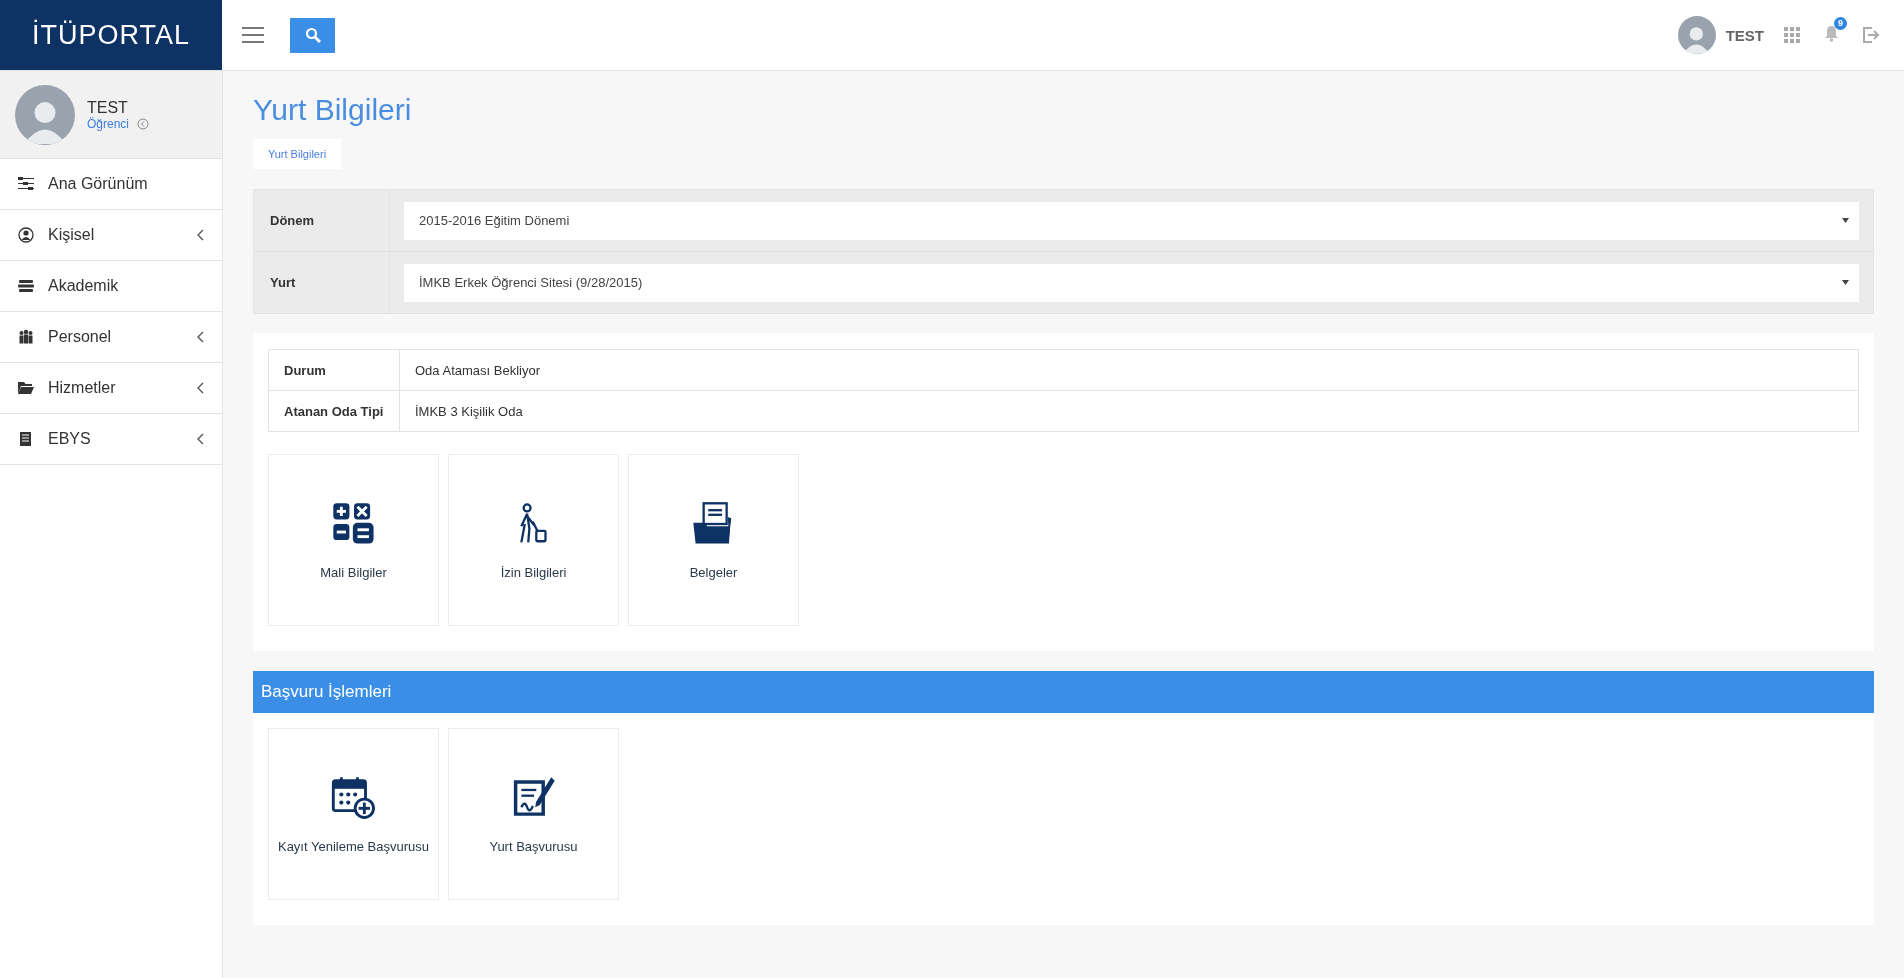  Describe the element at coordinates (1831, 33) in the screenshot. I see `bell-icon` at that location.